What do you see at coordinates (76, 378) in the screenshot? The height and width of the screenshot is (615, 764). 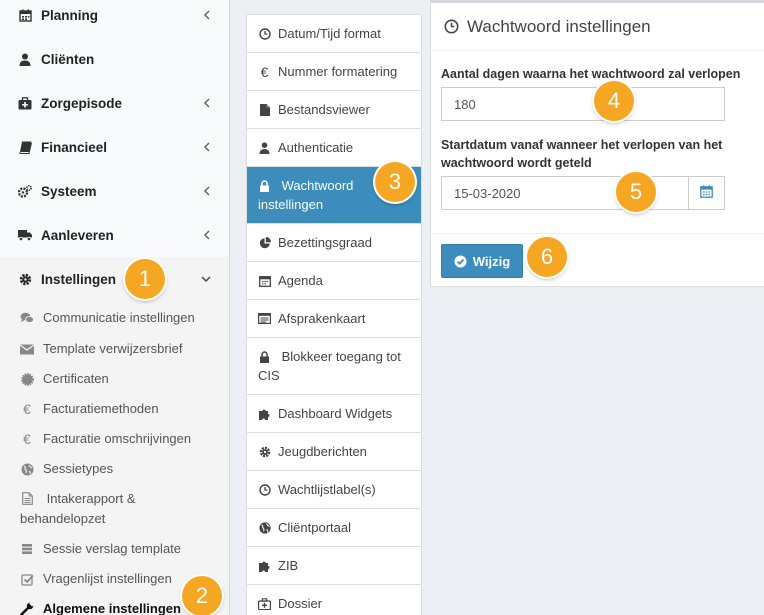 I see `sub-item-label: Certificaten` at bounding box center [76, 378].